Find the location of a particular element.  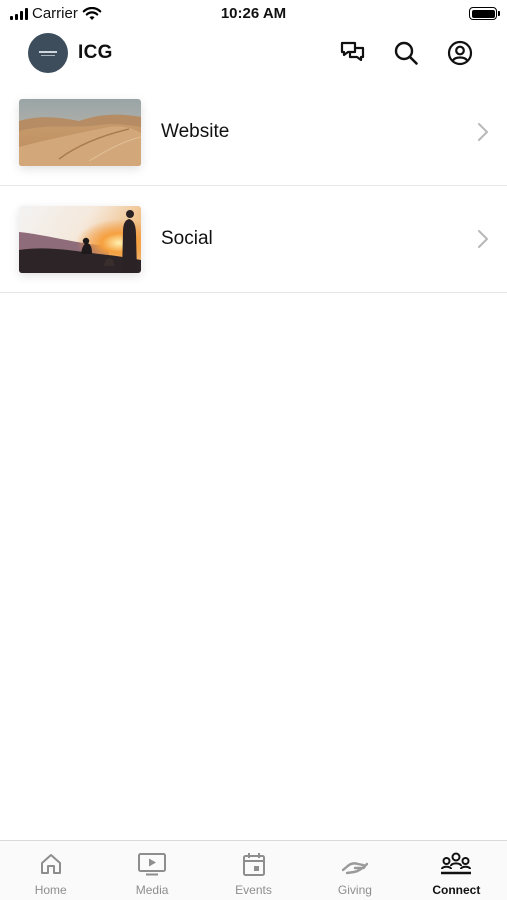

tab-giving: Giving is located at coordinates (354, 870).